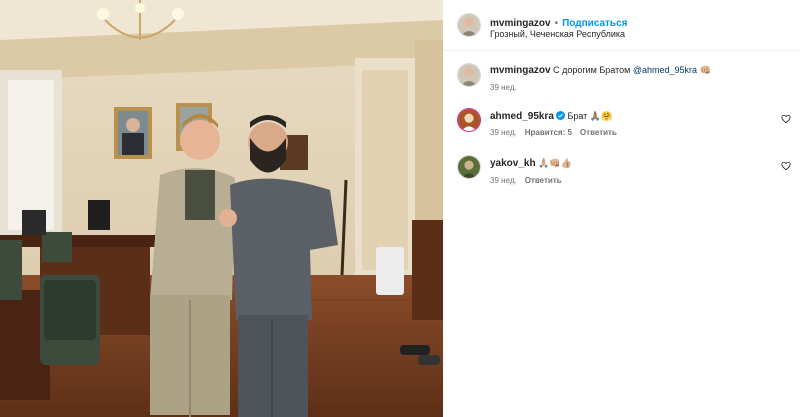 Image resolution: width=800 pixels, height=417 pixels. I want to click on comment-username: yakov_kh, so click(513, 163).